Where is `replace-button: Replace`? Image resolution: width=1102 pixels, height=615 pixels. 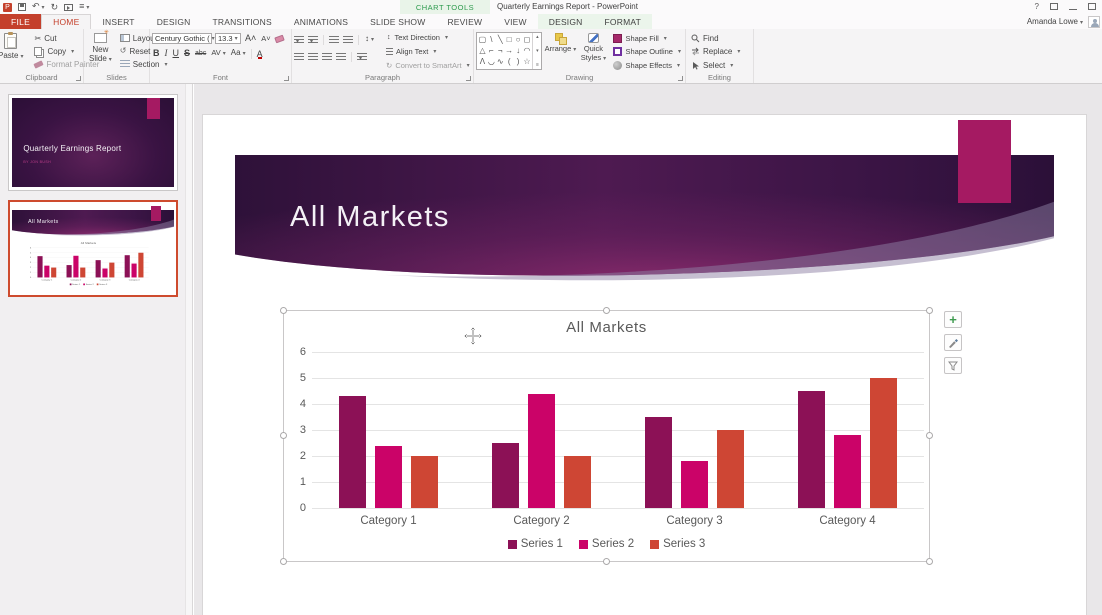 replace-button: Replace is located at coordinates (715, 51).